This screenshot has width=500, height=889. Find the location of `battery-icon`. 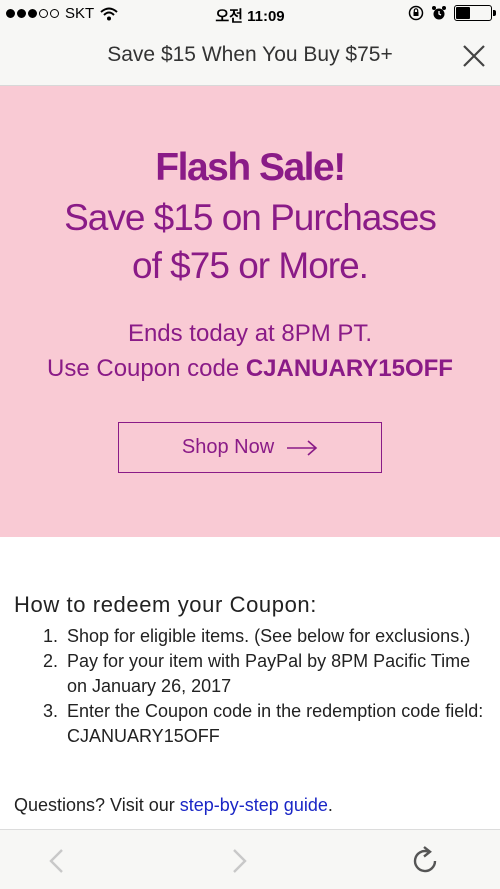

battery-icon is located at coordinates (475, 13).